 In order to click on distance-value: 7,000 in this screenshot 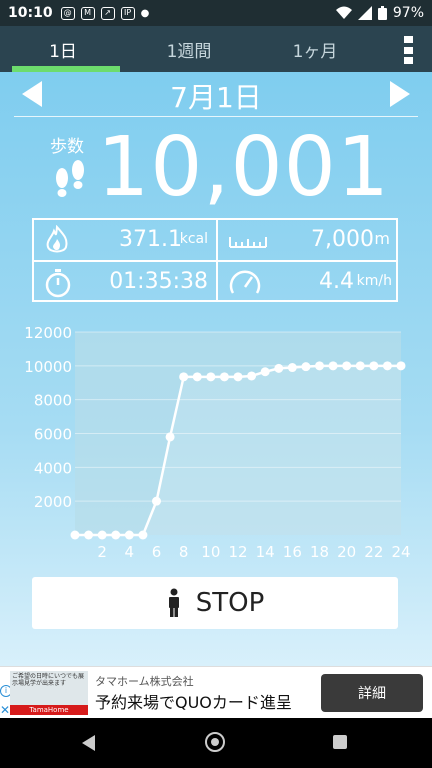, I will do `click(342, 239)`.